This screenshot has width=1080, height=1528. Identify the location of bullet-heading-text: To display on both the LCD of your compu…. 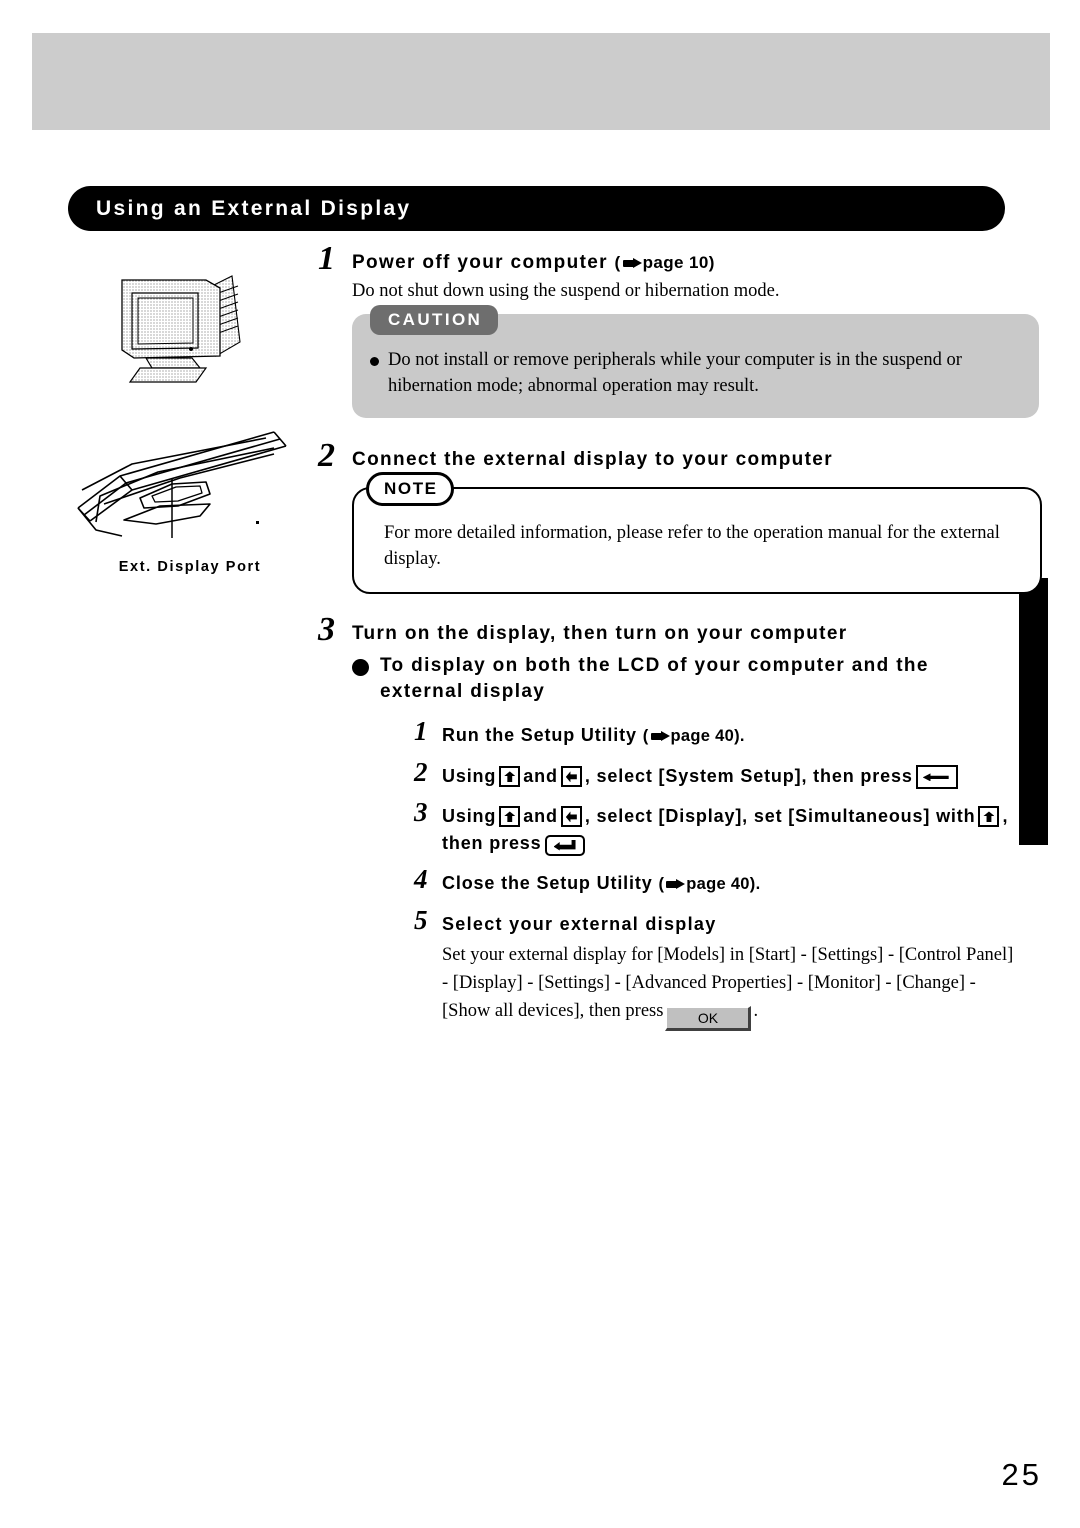
(654, 678).